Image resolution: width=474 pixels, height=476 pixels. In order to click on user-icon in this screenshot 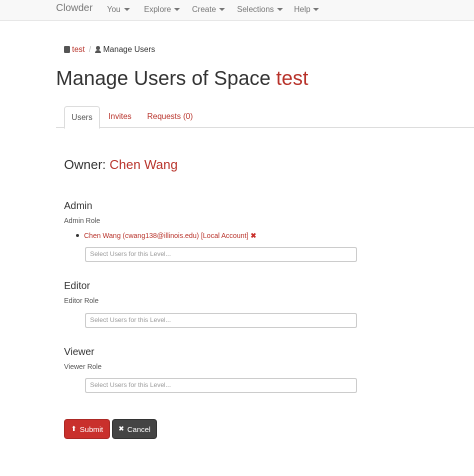, I will do `click(98, 49)`.